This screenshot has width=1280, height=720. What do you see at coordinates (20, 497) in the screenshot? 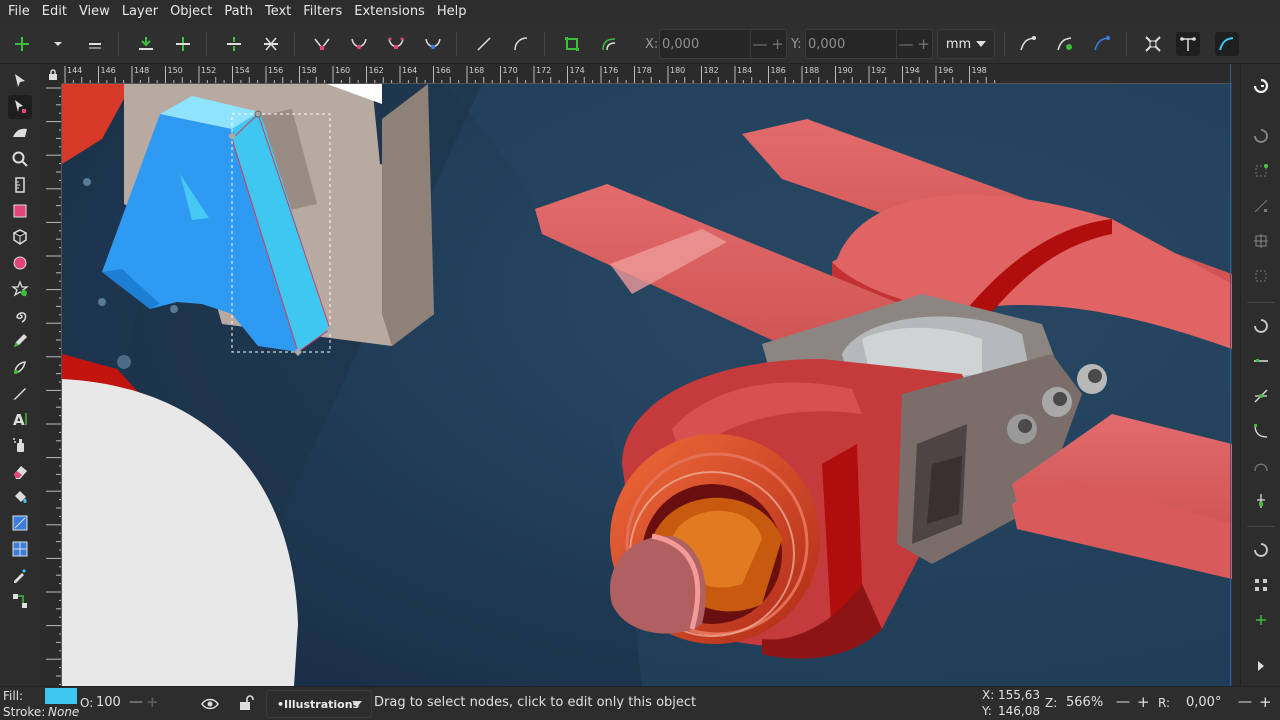
I see `paint-bucket-tool-icon` at bounding box center [20, 497].